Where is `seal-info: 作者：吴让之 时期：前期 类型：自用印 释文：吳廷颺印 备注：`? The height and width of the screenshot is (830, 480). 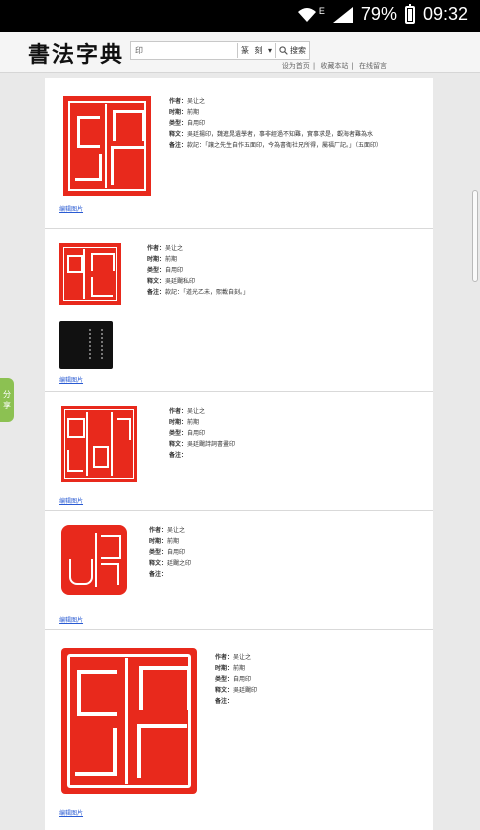 seal-info: 作者：吴让之 时期：前期 类型：自用印 释文：吳廷颺印 备注： is located at coordinates (236, 679).